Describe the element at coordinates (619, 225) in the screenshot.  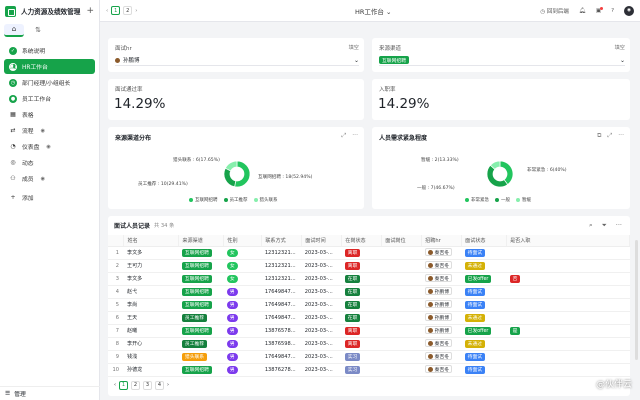
I see `more-icon: ···` at that location.